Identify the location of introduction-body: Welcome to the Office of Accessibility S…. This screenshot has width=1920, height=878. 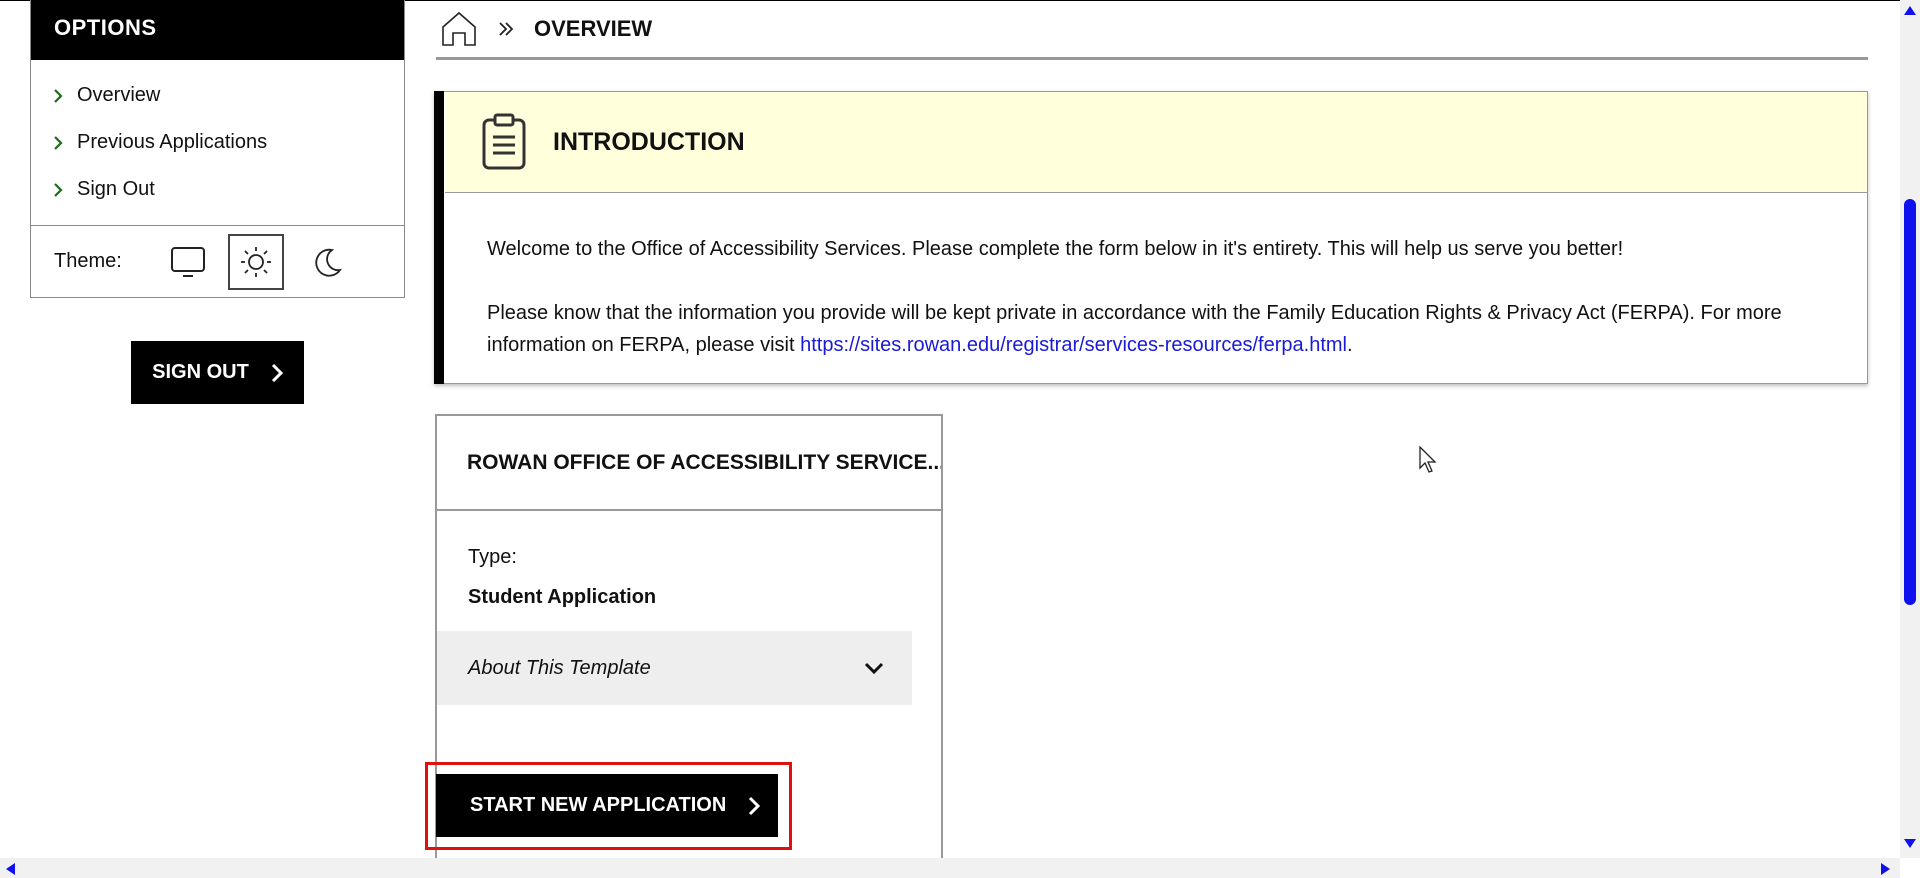
(1142, 297).